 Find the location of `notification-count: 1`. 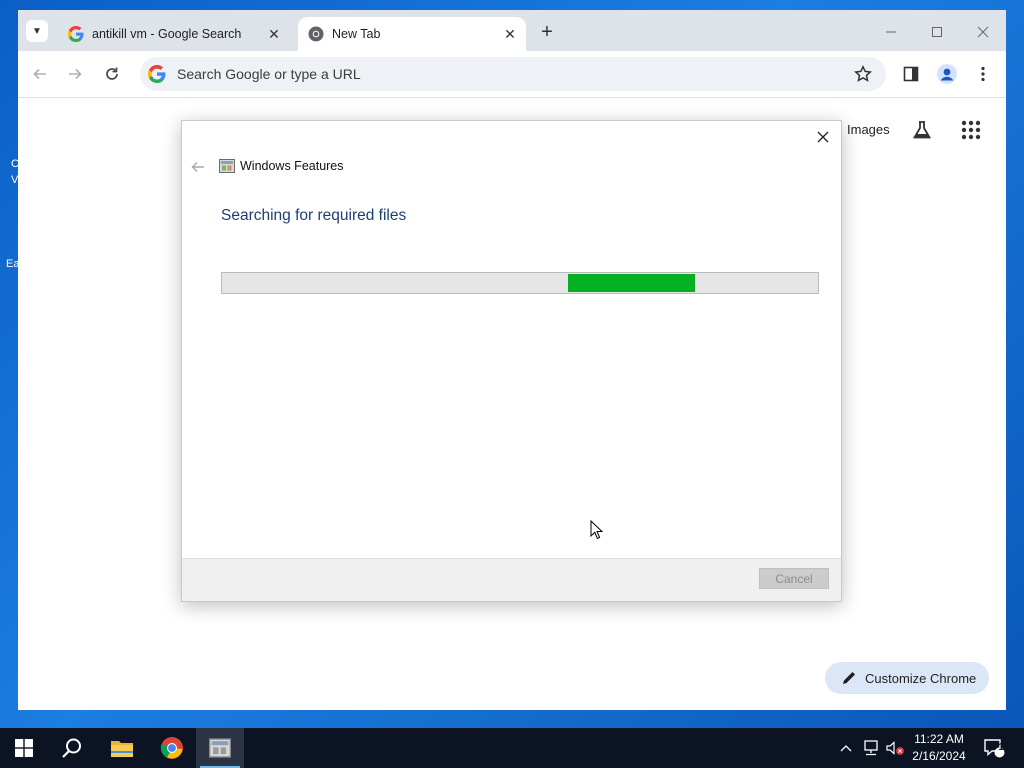

notification-count: 1 is located at coordinates (1001, 747).